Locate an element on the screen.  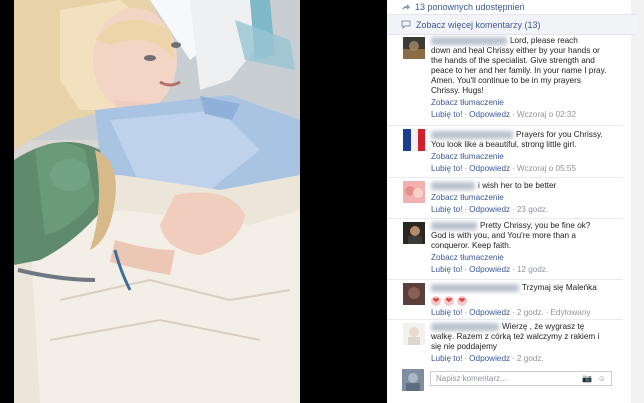
comment-text-line: się nie poddajemy is located at coordinates (464, 346).